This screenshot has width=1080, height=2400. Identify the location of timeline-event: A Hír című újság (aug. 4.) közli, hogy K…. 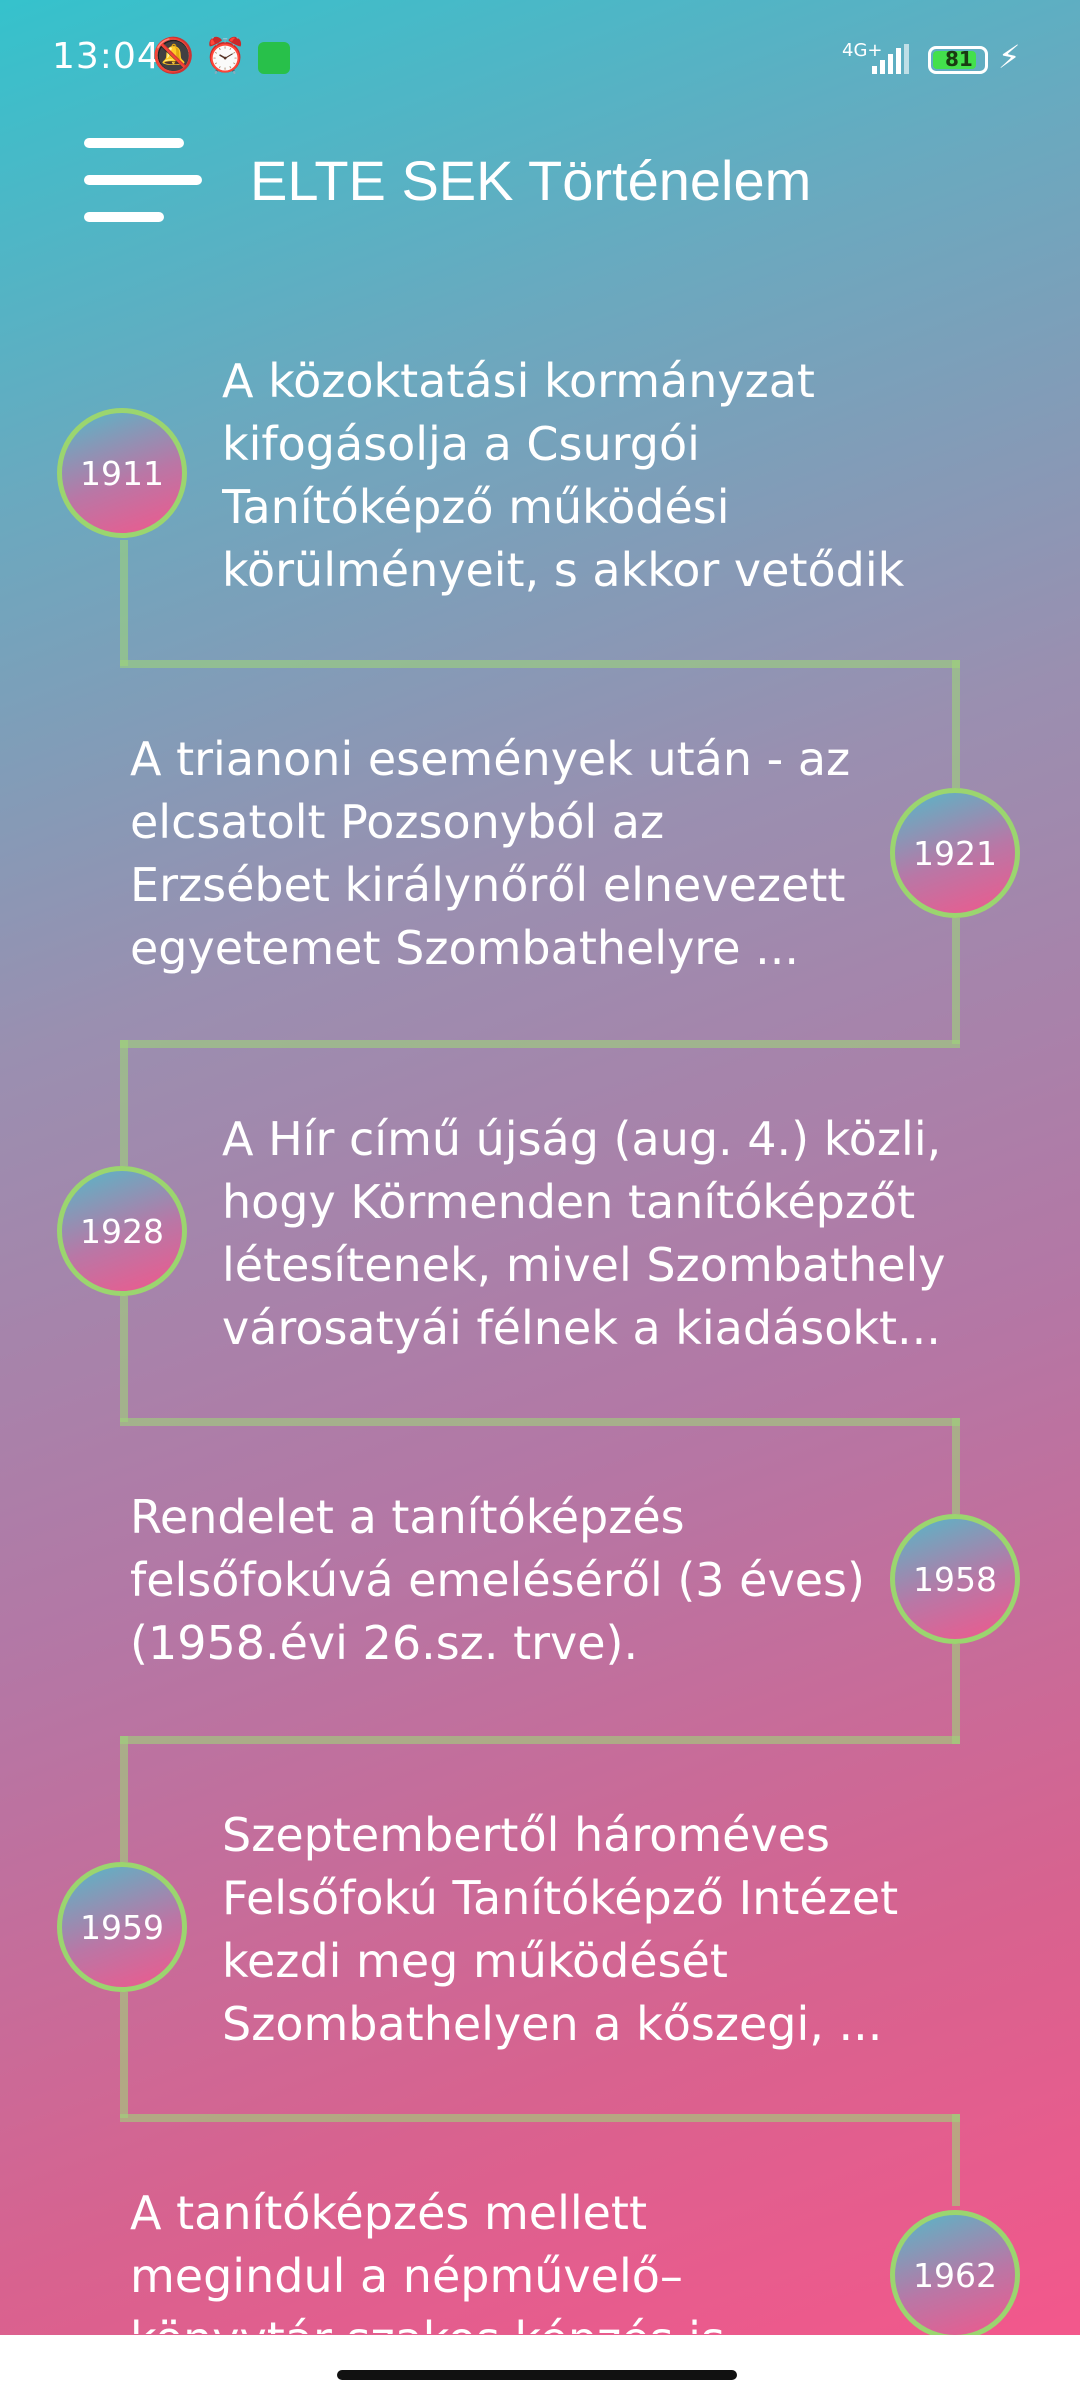
(587, 1234).